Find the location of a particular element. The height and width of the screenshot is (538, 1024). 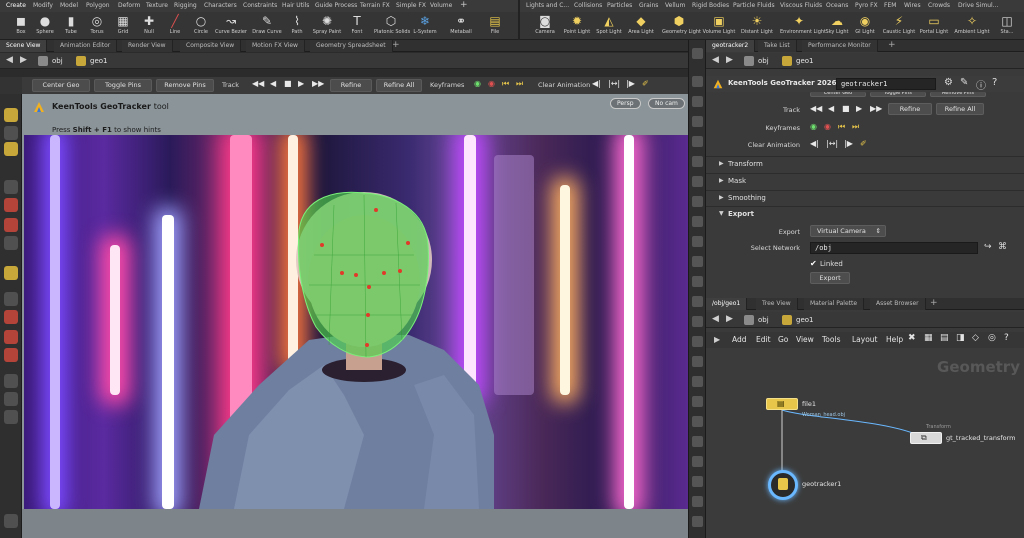

layers-icon is located at coordinates (697, 421).